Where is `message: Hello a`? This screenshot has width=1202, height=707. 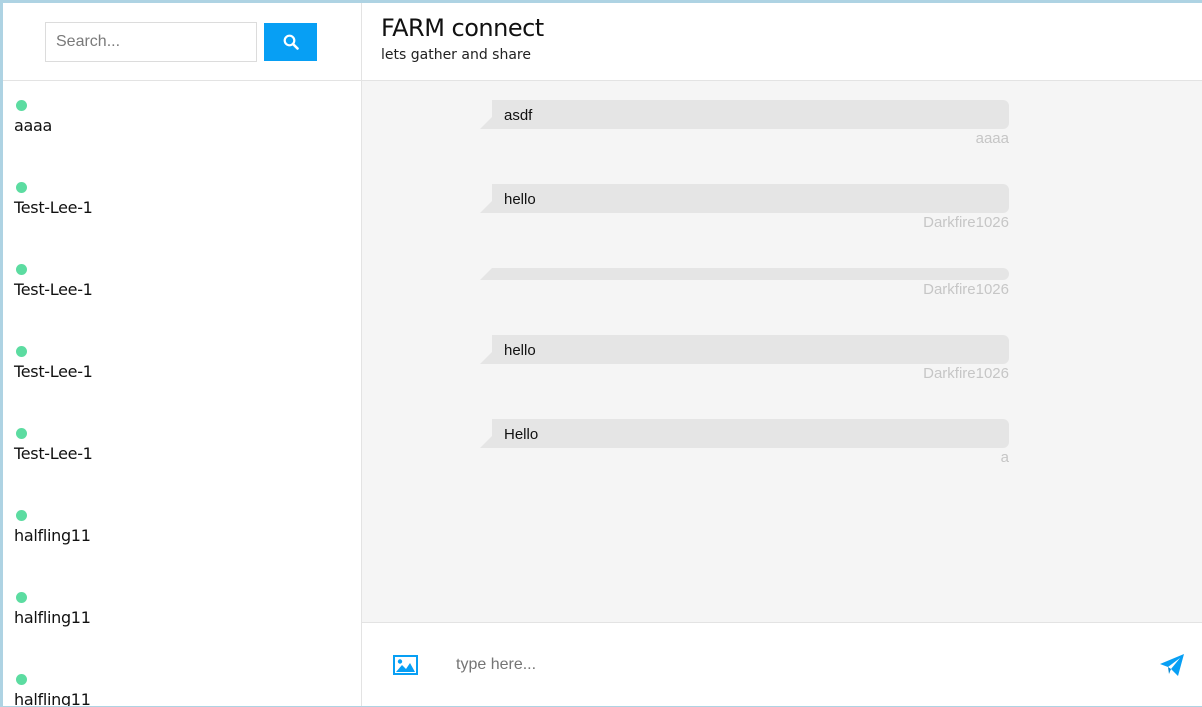 message: Hello a is located at coordinates (744, 442).